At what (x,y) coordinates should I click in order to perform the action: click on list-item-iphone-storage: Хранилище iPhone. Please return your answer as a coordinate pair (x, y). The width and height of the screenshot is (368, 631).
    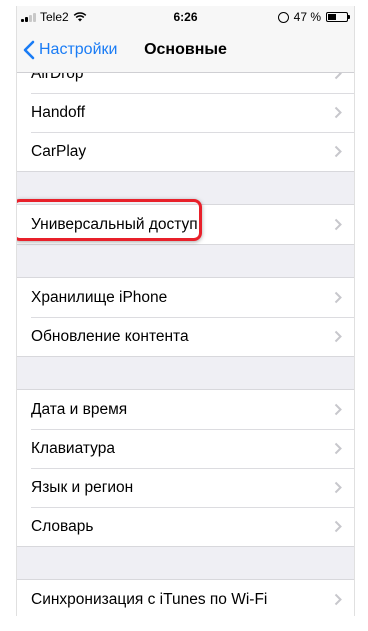
    Looking at the image, I should click on (185, 297).